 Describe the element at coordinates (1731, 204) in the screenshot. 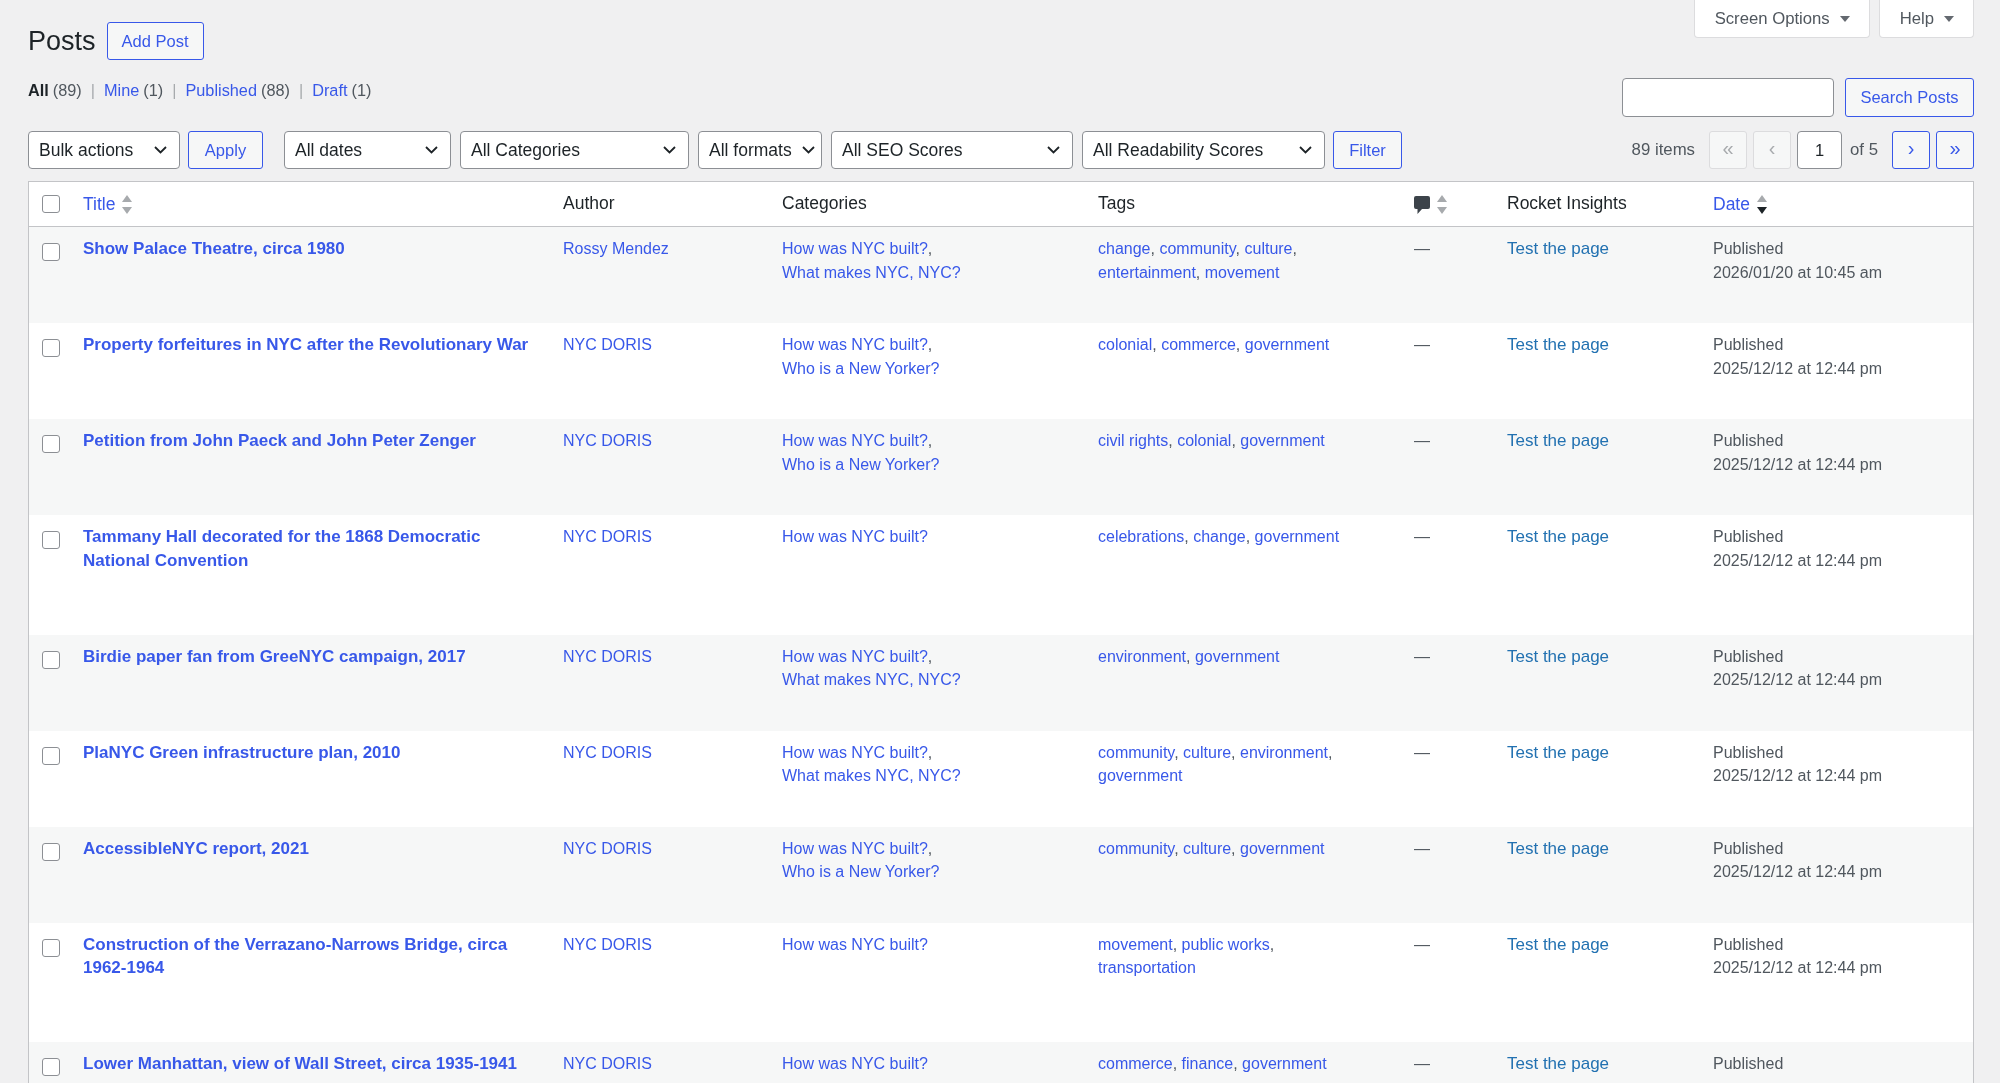

I see `sort-link: Date` at that location.